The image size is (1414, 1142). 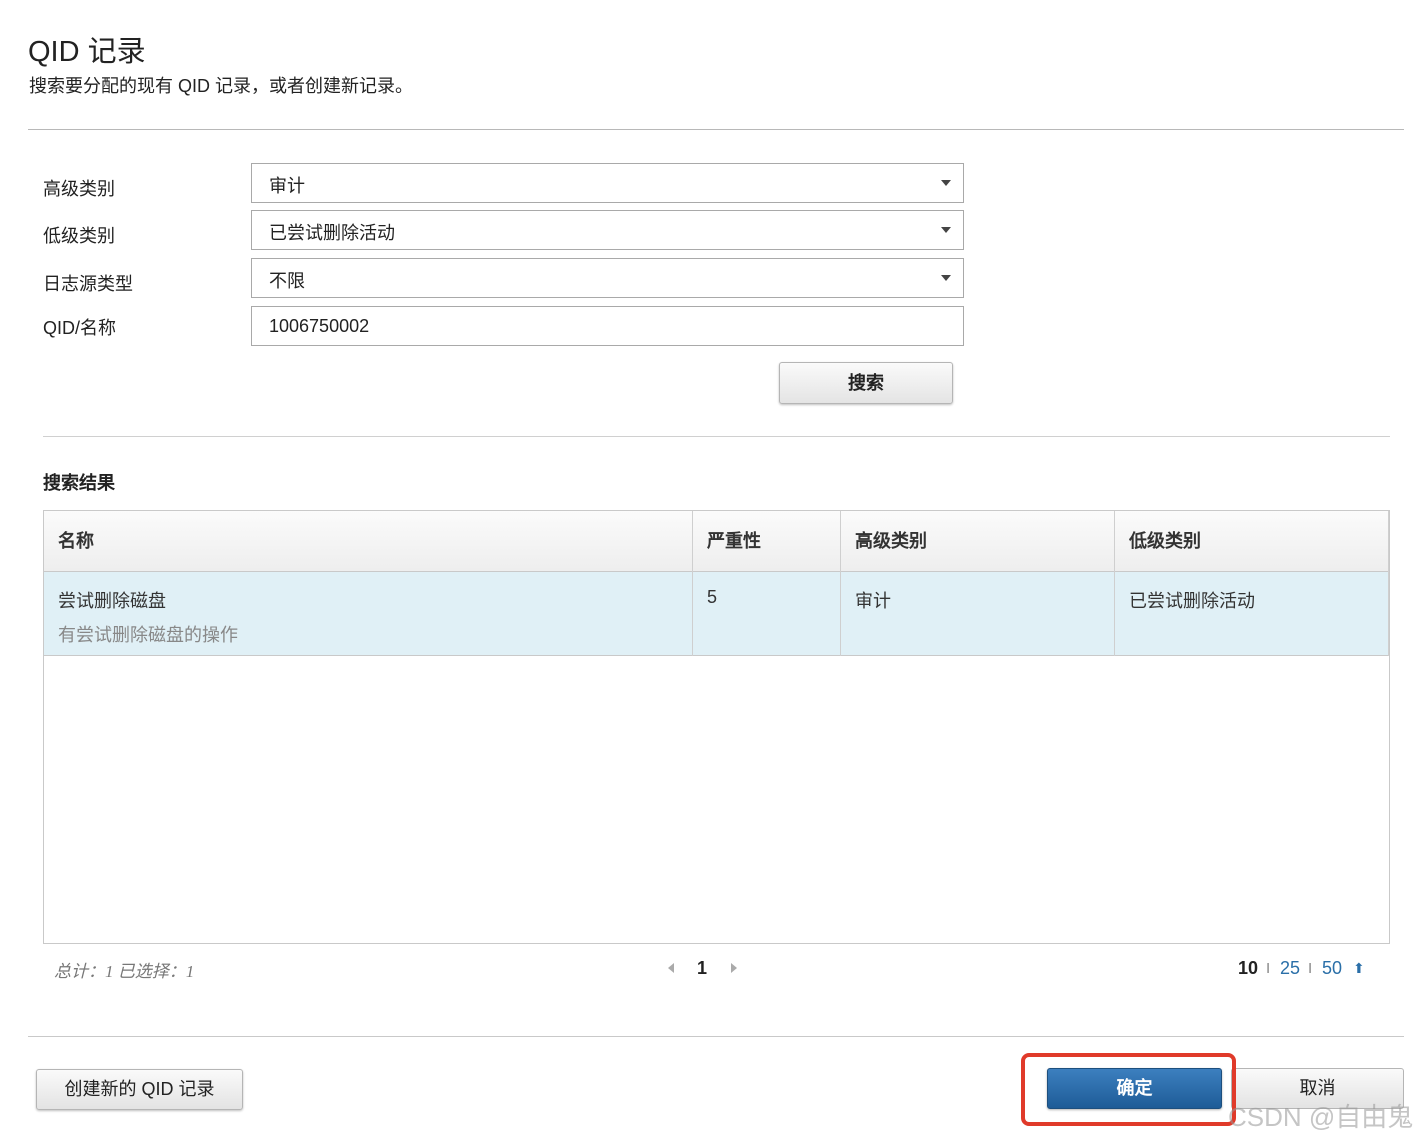 I want to click on qid-name-input, so click(x=607, y=326).